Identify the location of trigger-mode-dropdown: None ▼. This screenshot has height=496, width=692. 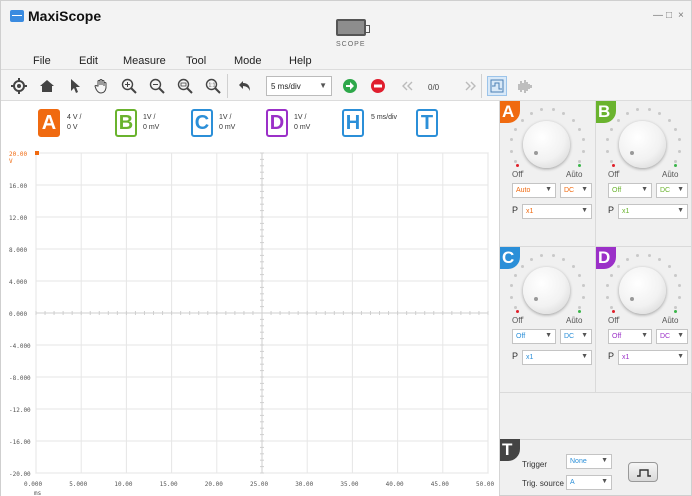
(589, 461).